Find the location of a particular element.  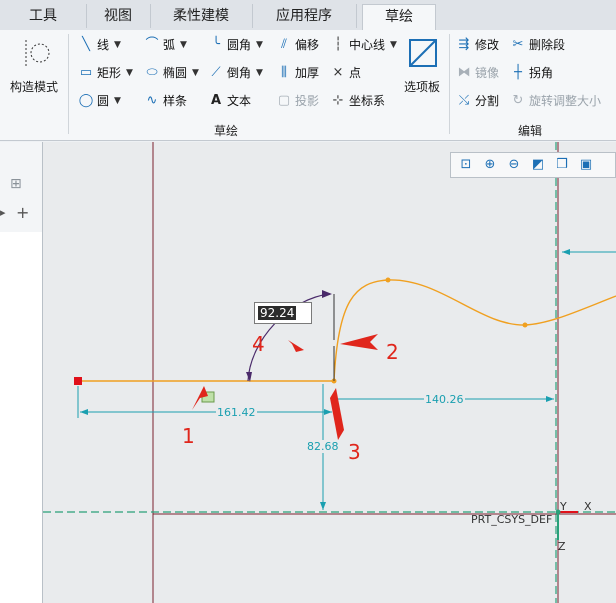

mirror-icon: ⧓ is located at coordinates (464, 72).